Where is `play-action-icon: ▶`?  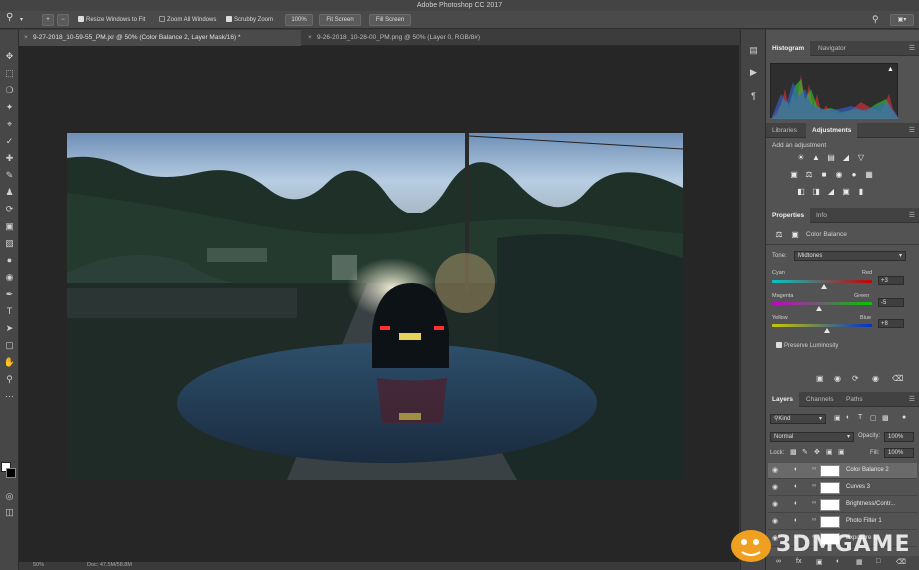
play-action-icon: ▶ is located at coordinates (753, 72).